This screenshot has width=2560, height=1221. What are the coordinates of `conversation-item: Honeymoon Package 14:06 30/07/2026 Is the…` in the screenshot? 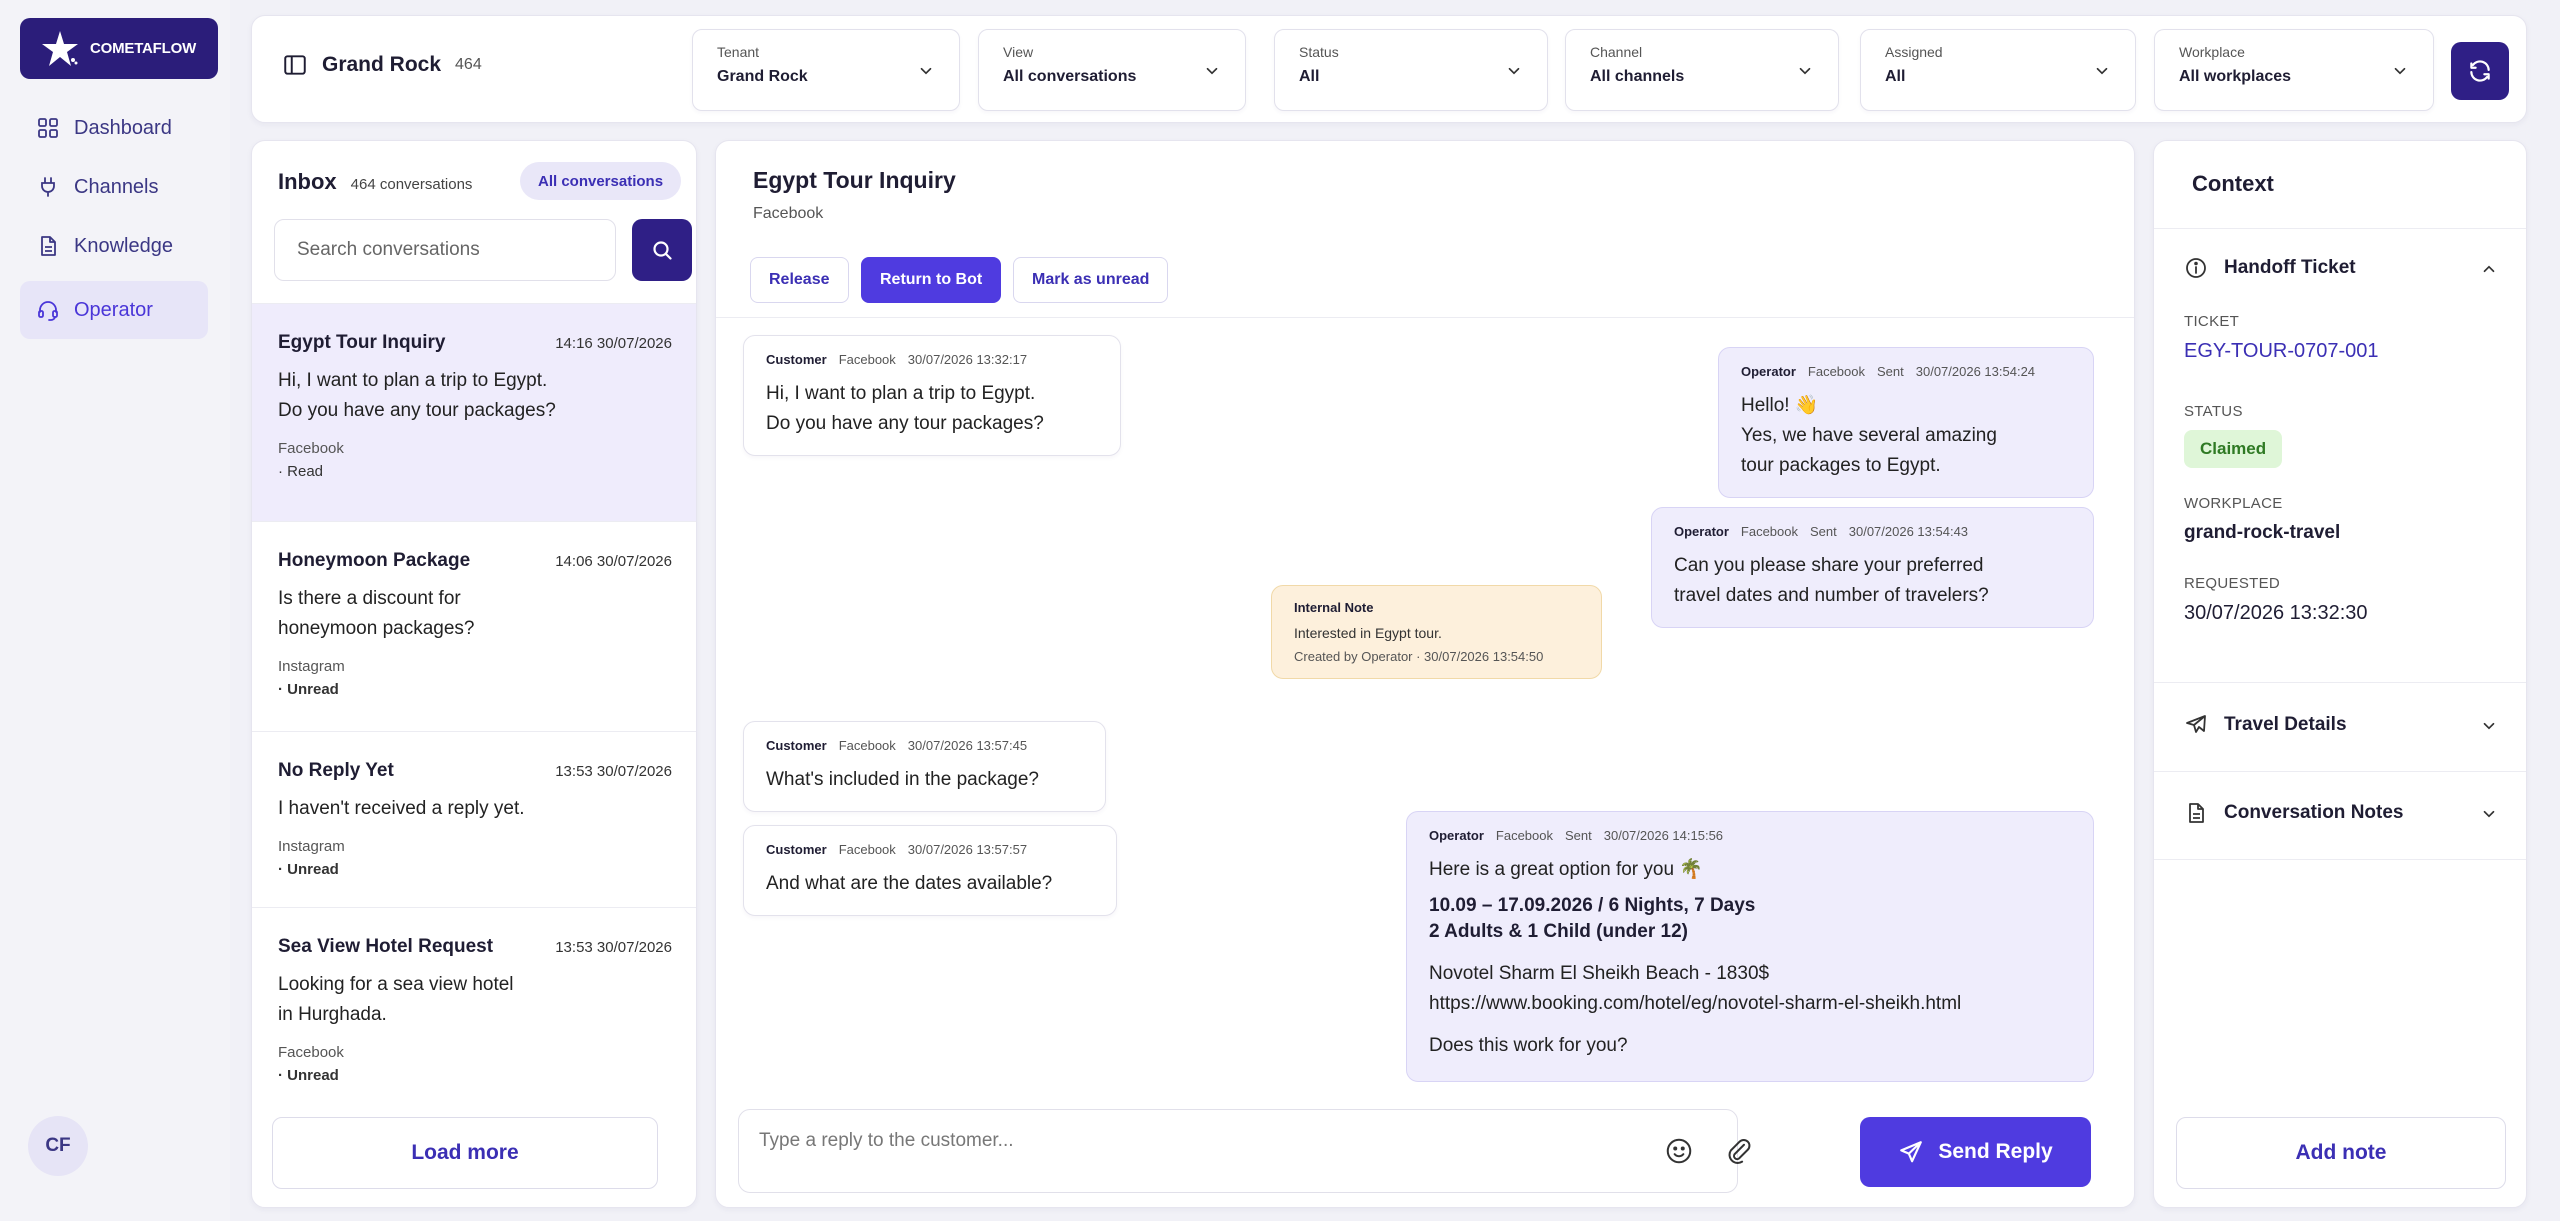 It's located at (474, 626).